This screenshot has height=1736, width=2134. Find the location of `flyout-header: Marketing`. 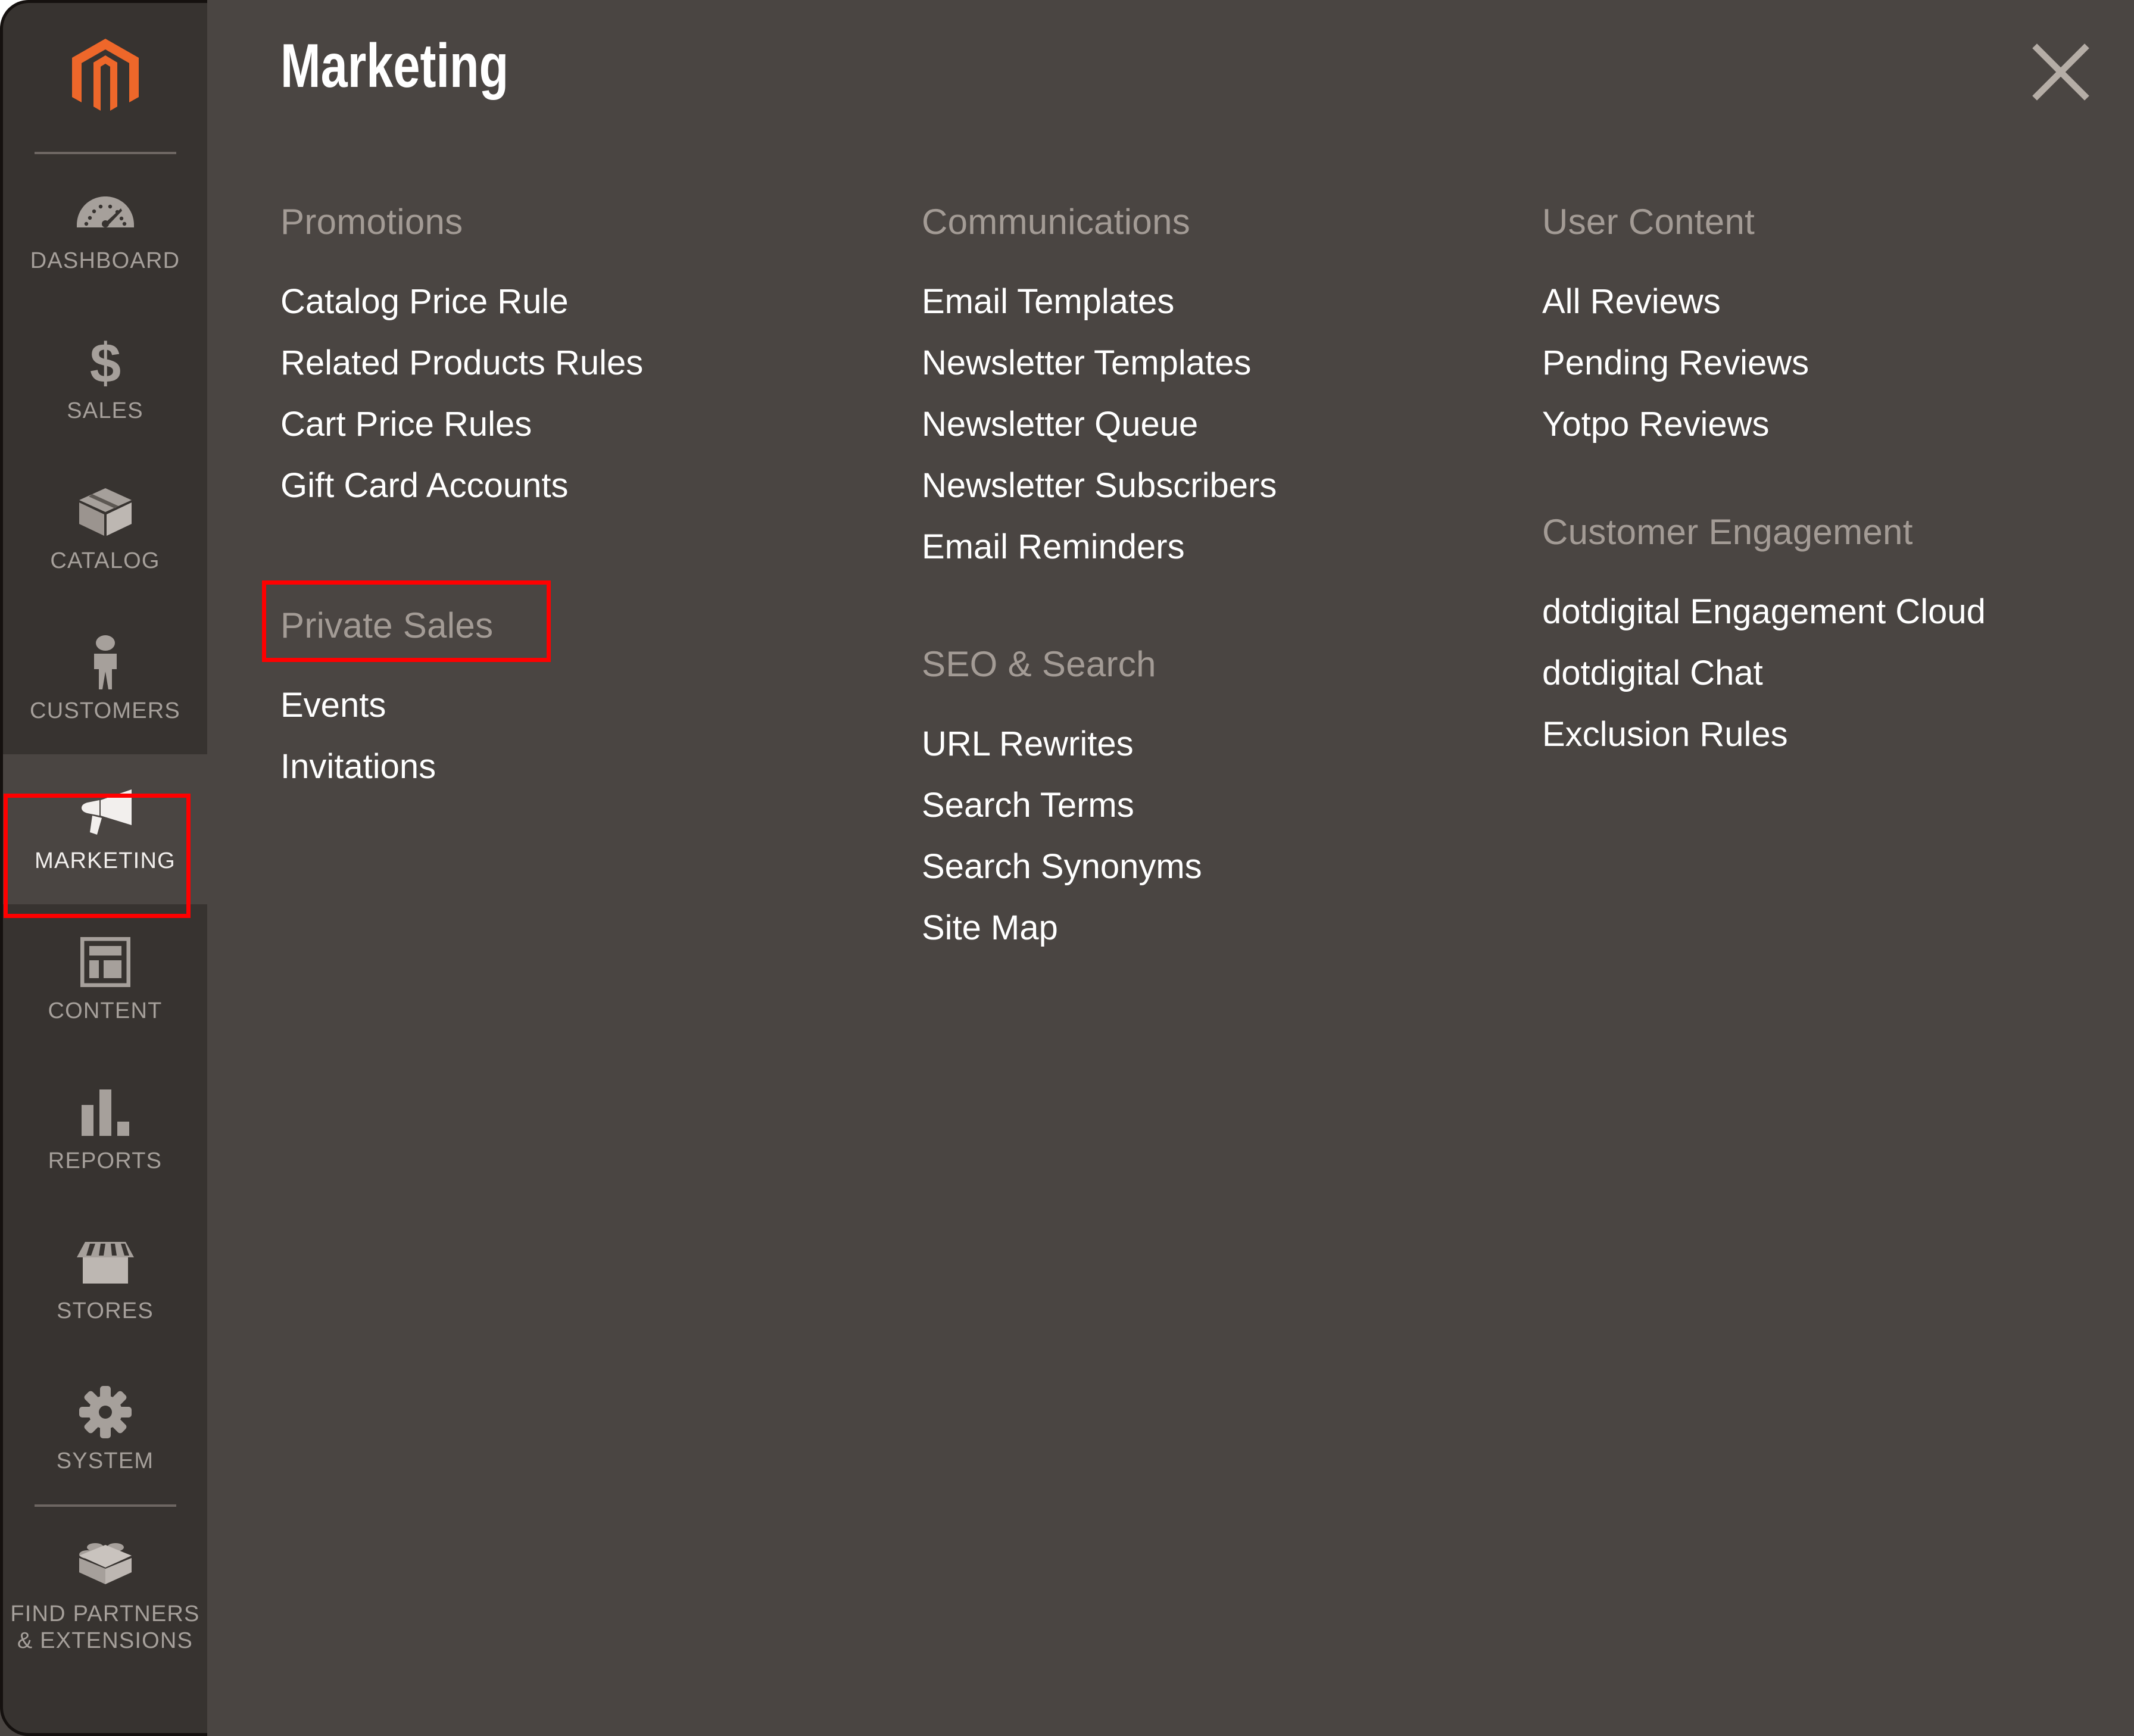

flyout-header: Marketing is located at coordinates (1170, 77).